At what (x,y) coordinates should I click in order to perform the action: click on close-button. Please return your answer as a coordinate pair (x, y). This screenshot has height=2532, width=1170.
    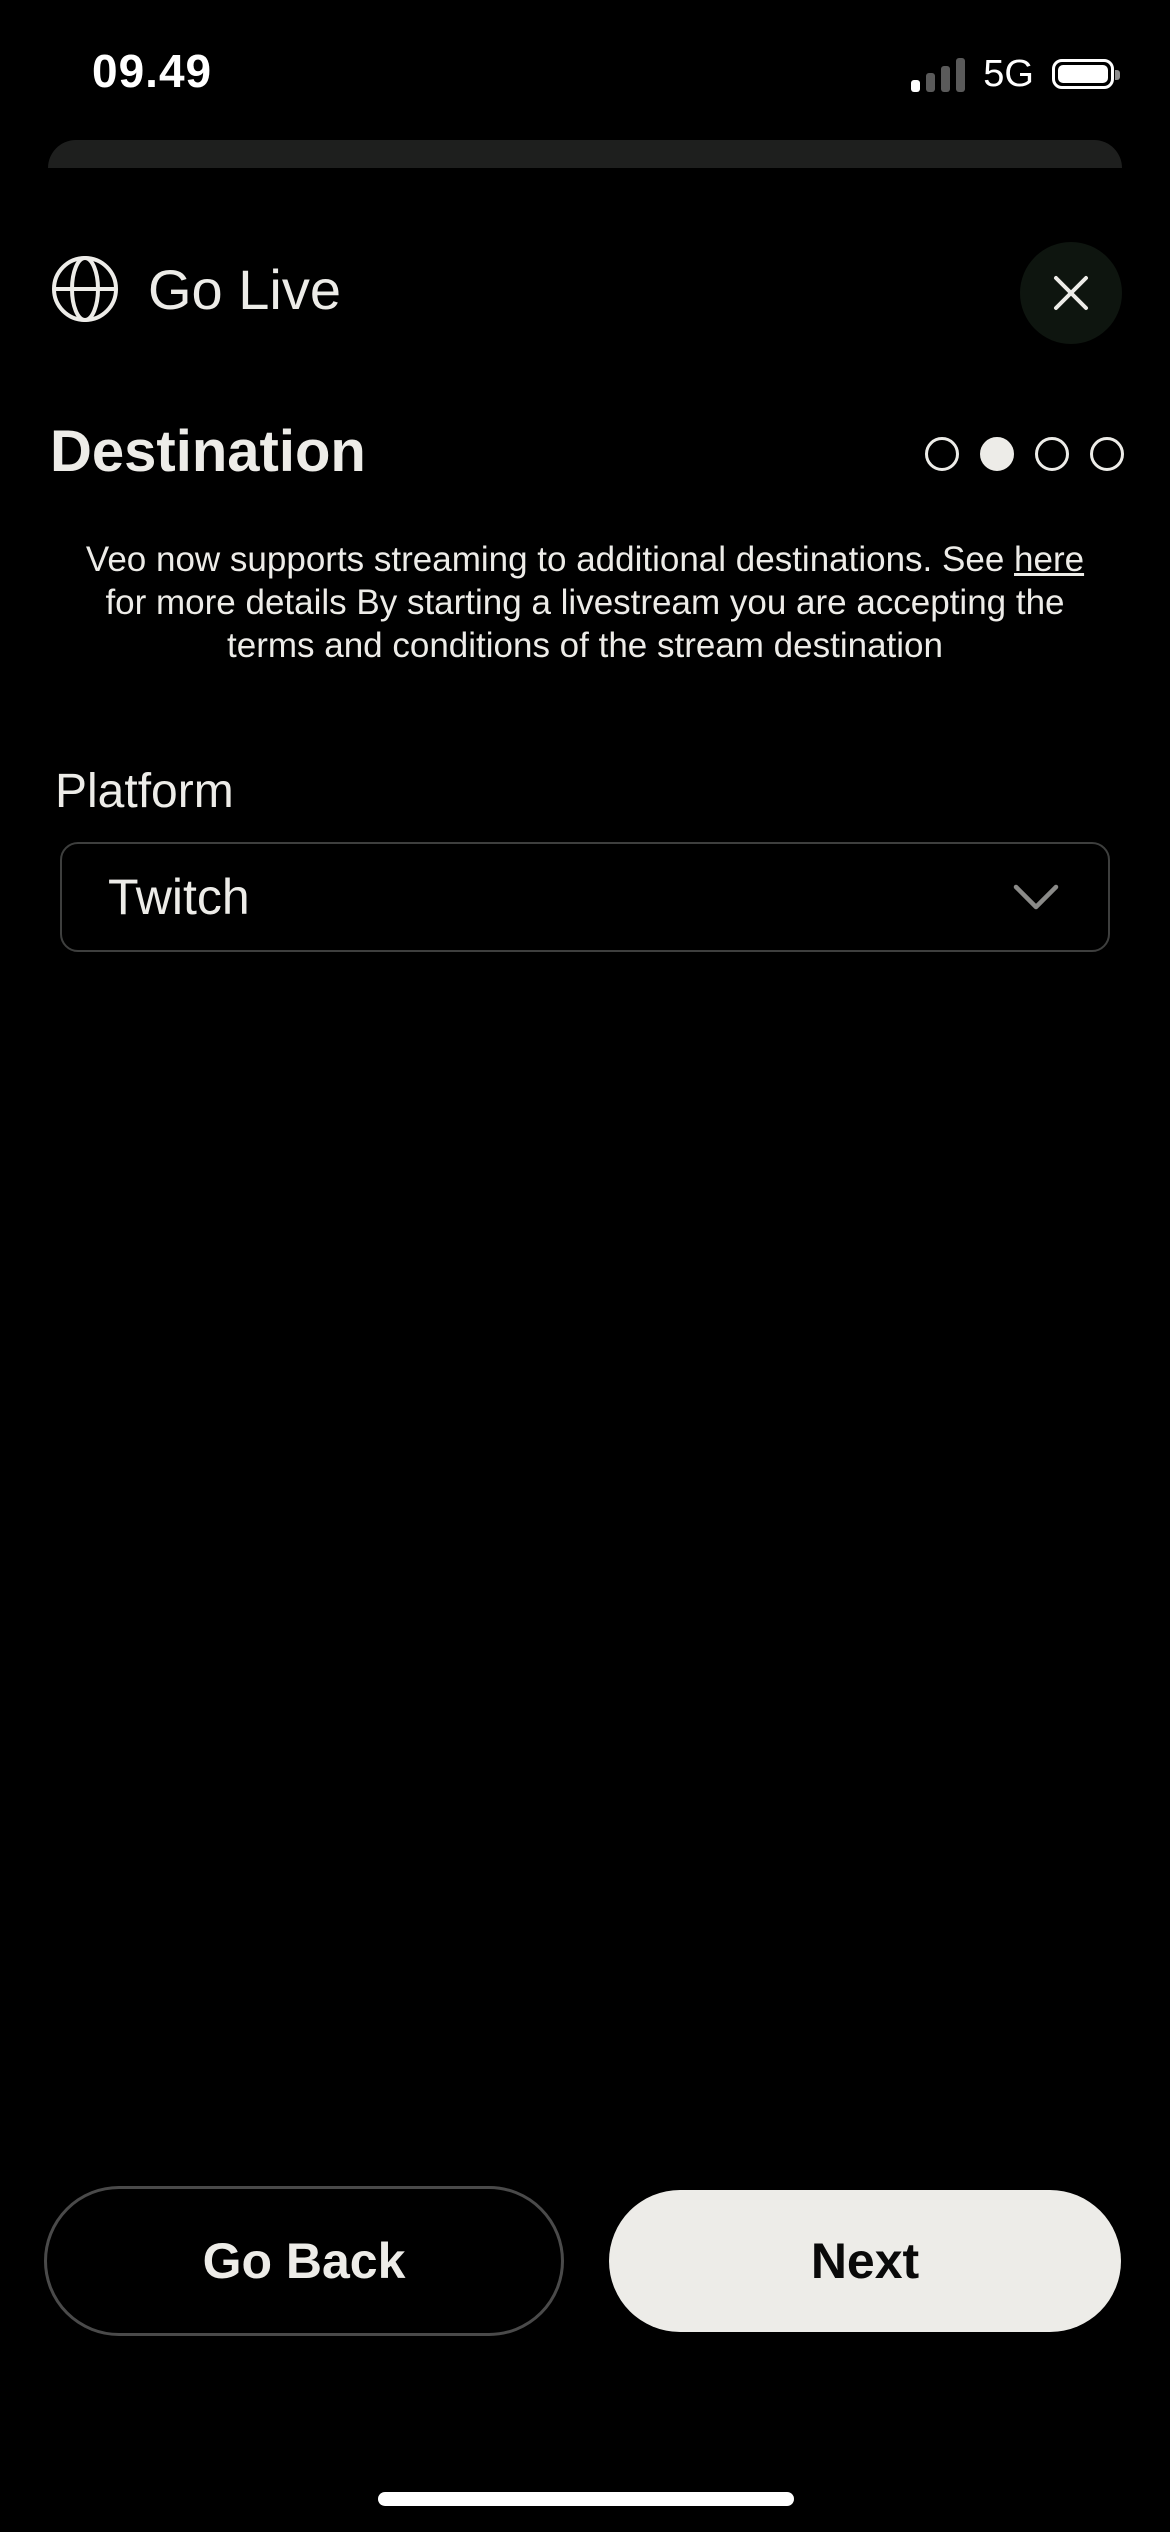
    Looking at the image, I should click on (1071, 293).